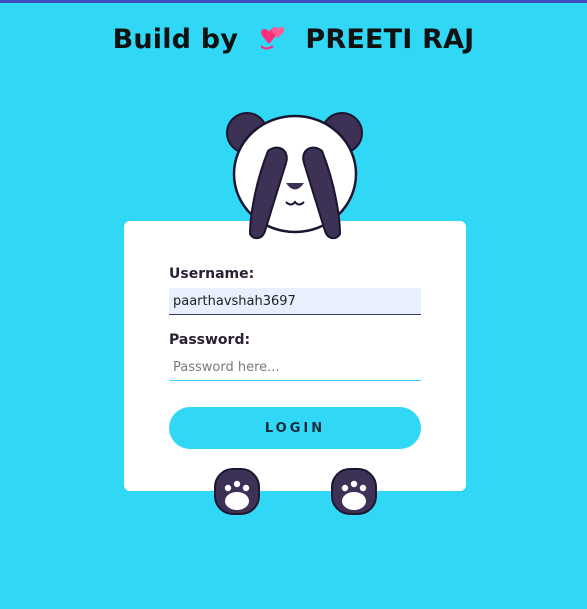 This screenshot has height=609, width=587. What do you see at coordinates (295, 428) in the screenshot?
I see `login-button: LOGIN` at bounding box center [295, 428].